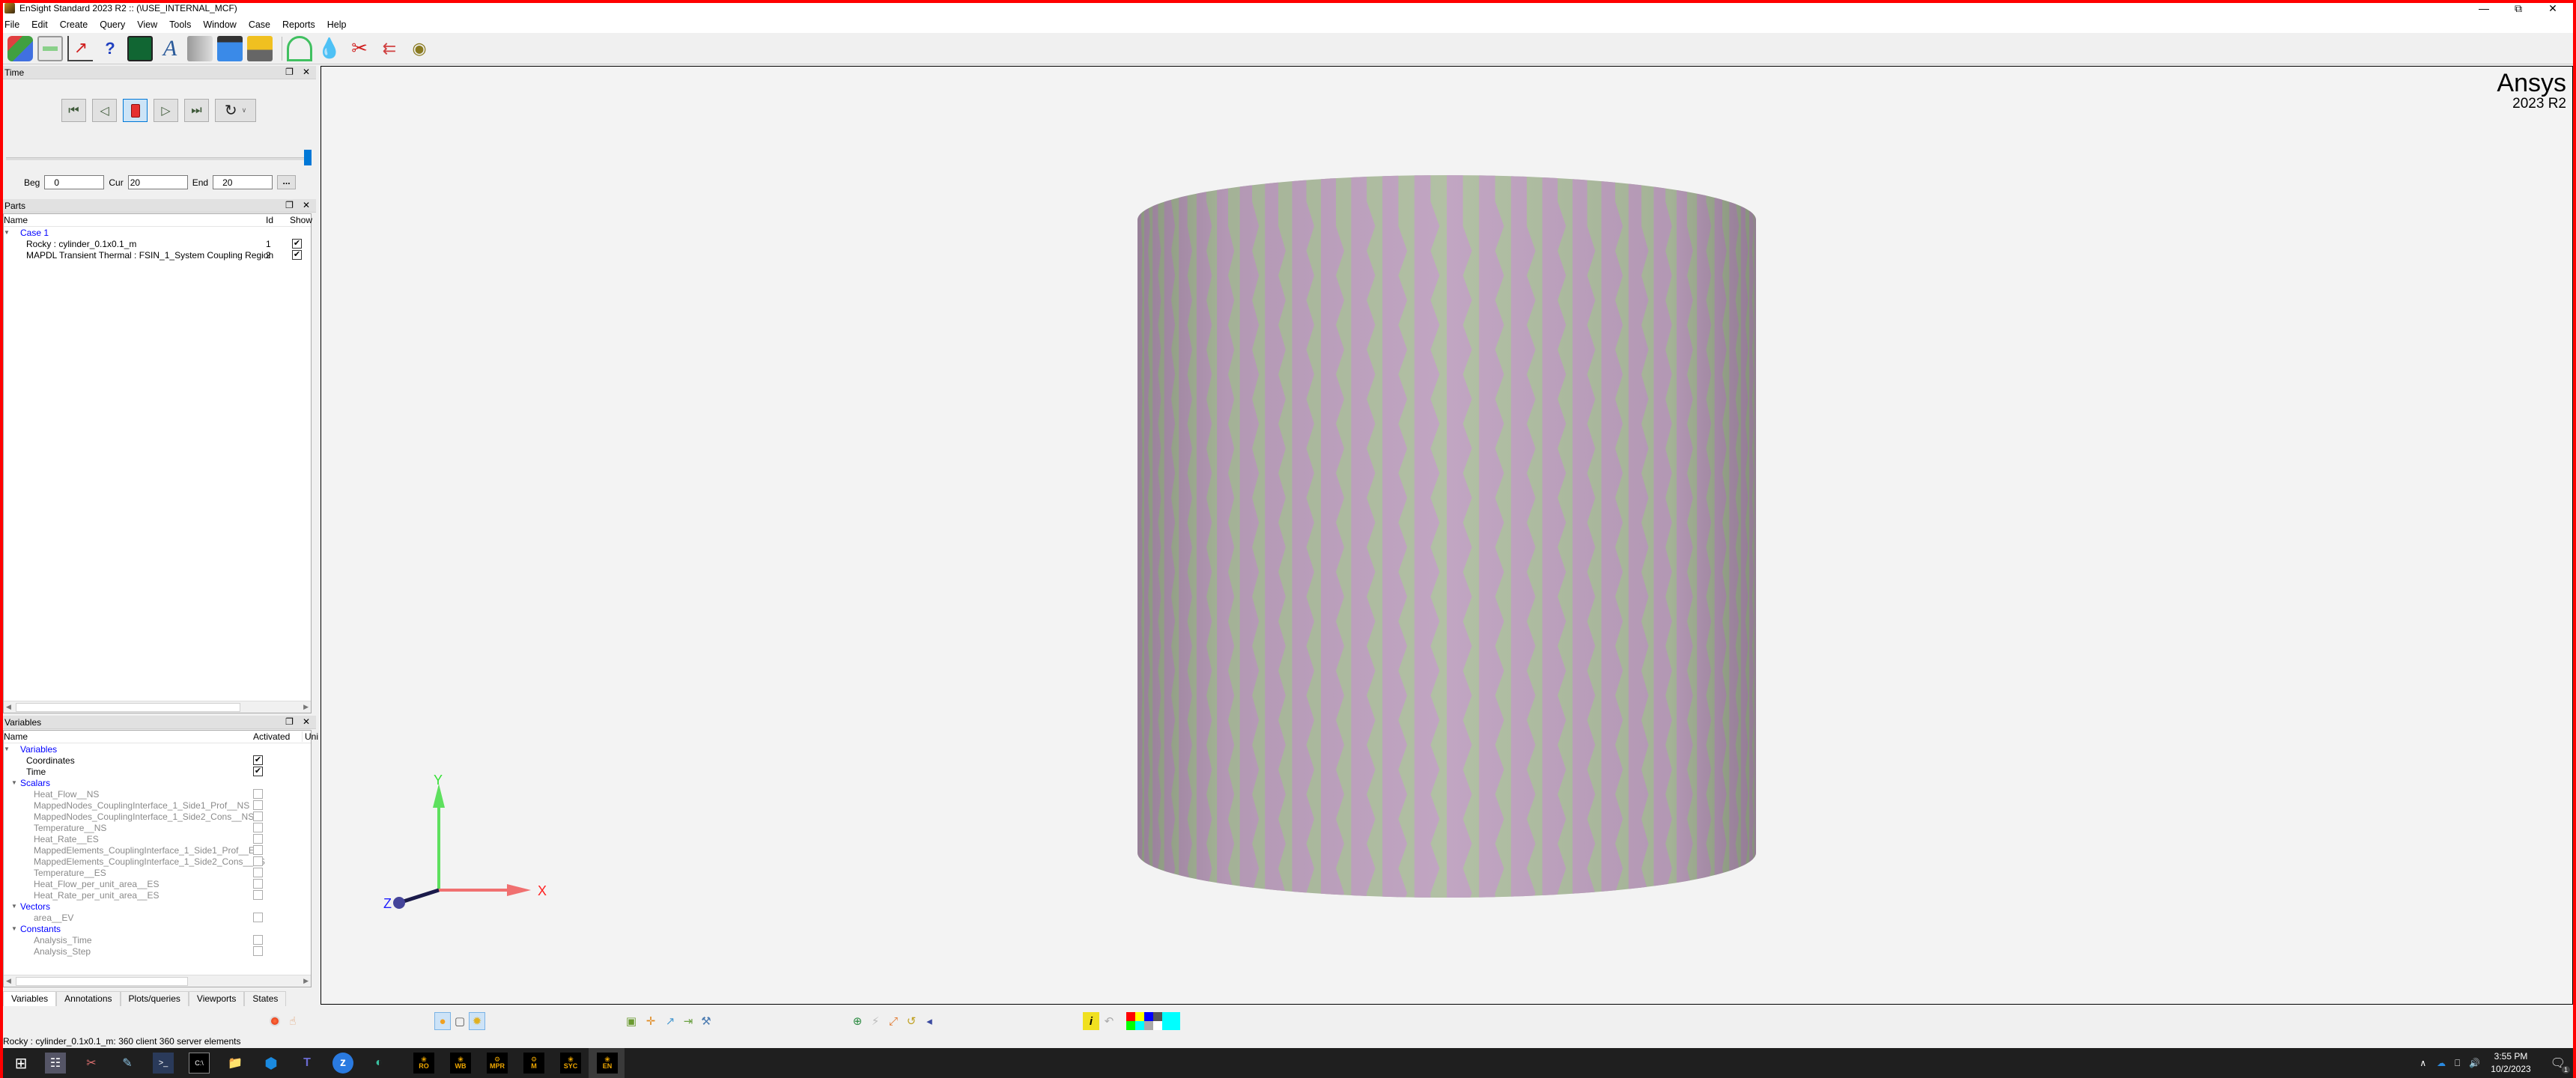  What do you see at coordinates (2484, 8) in the screenshot?
I see `minimize-button: —` at bounding box center [2484, 8].